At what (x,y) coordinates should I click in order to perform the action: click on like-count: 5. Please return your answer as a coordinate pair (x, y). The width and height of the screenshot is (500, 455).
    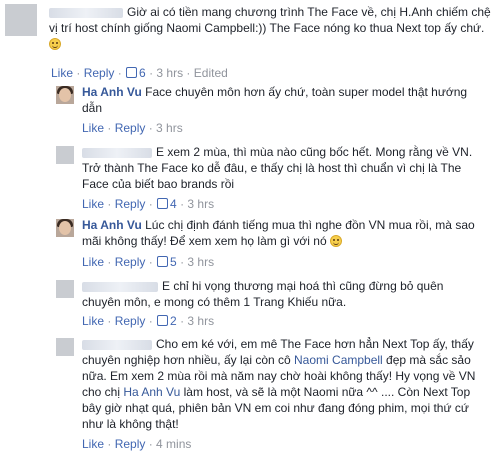
    Looking at the image, I should click on (173, 262).